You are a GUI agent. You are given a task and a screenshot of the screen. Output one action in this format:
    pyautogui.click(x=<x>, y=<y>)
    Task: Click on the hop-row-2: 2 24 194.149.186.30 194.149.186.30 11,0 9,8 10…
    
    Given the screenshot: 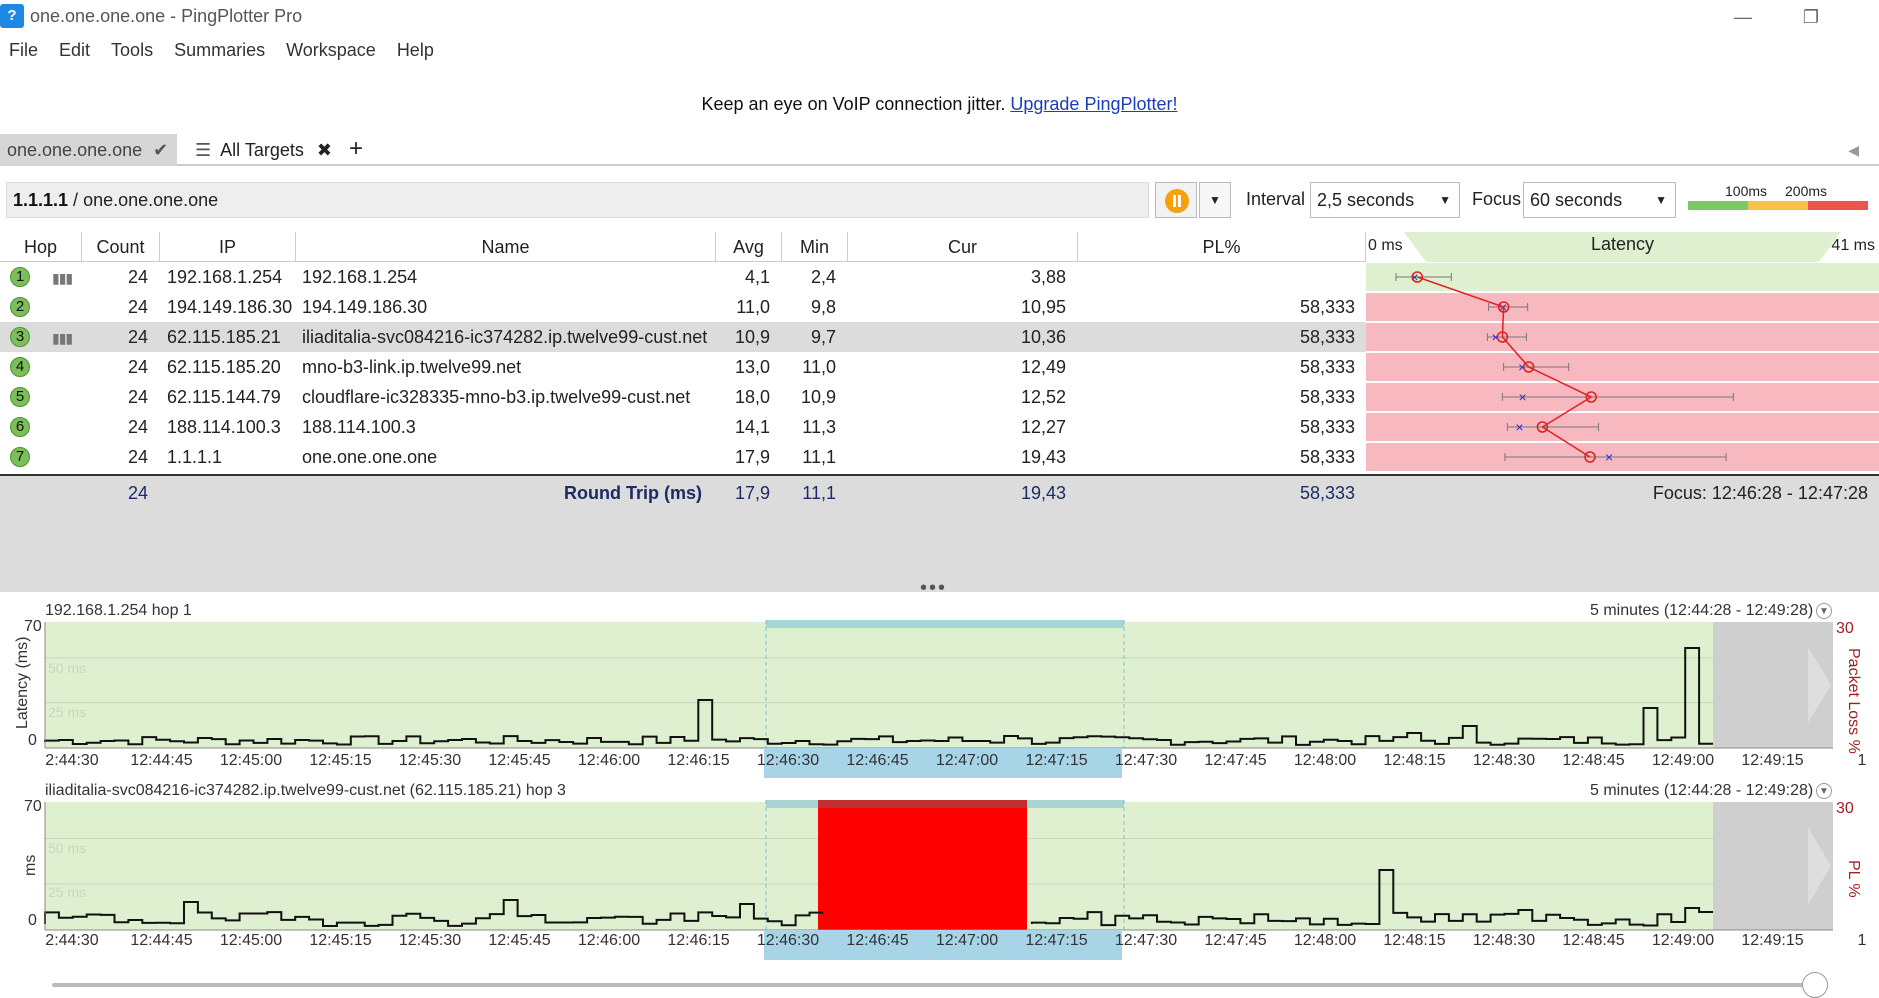 What is the action you would take?
    pyautogui.click(x=683, y=307)
    